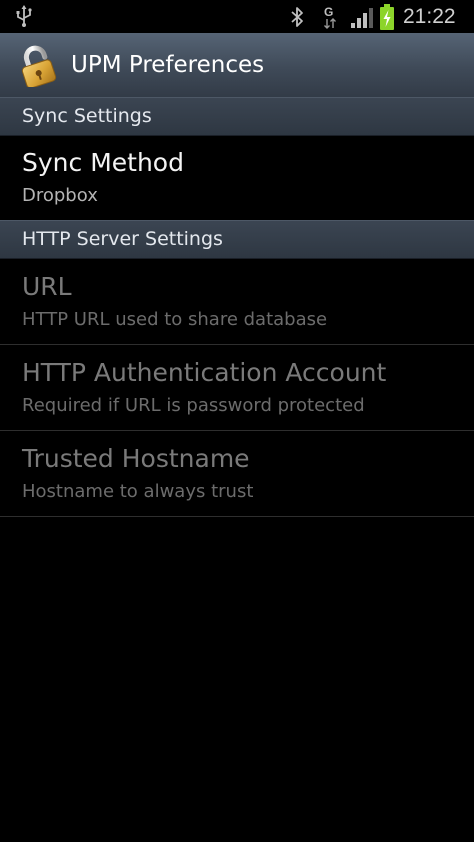  What do you see at coordinates (103, 162) in the screenshot?
I see `pref-title: Sync Method` at bounding box center [103, 162].